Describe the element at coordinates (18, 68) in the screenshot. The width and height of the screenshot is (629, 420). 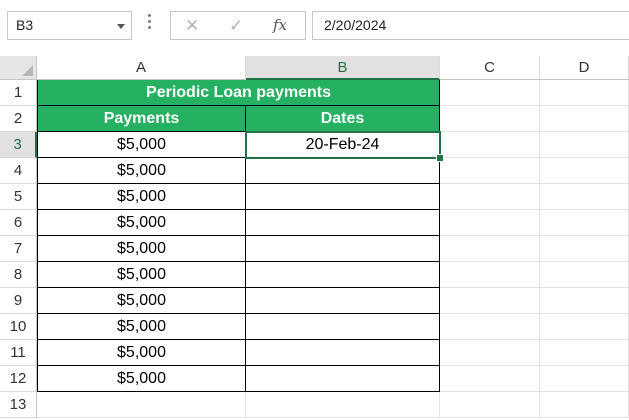
I see `select-all-button` at that location.